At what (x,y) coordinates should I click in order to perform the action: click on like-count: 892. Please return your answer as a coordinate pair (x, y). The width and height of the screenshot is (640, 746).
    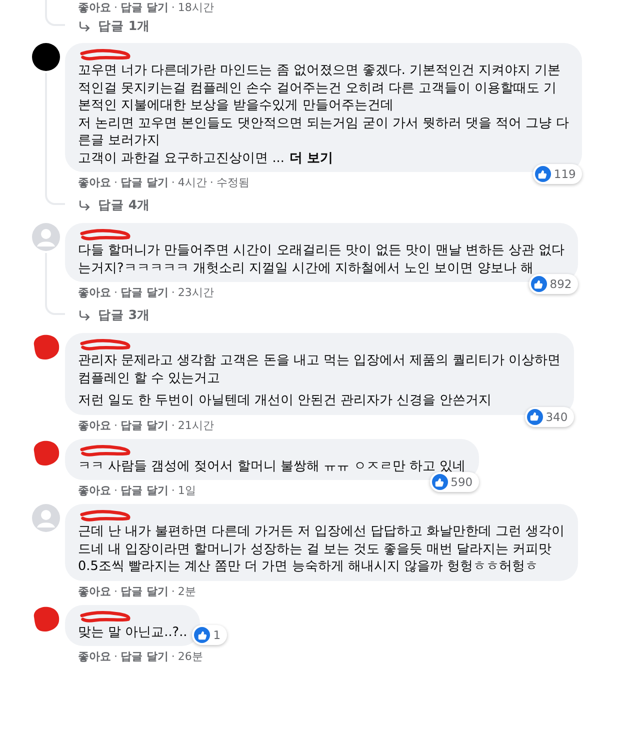
    Looking at the image, I should click on (561, 284).